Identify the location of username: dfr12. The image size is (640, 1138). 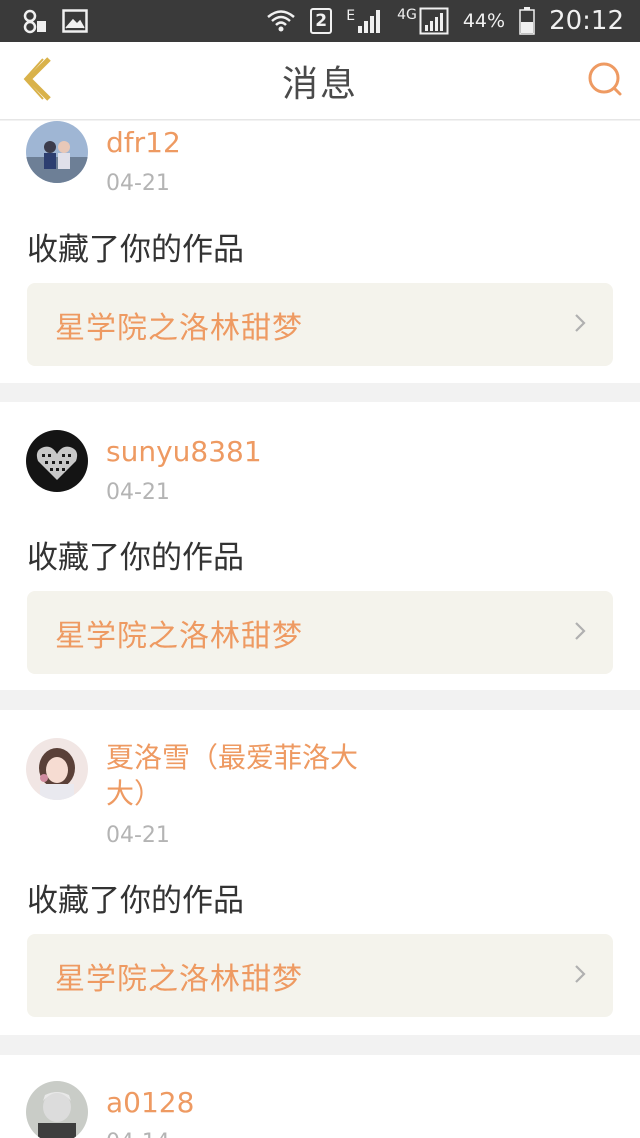
(143, 143).